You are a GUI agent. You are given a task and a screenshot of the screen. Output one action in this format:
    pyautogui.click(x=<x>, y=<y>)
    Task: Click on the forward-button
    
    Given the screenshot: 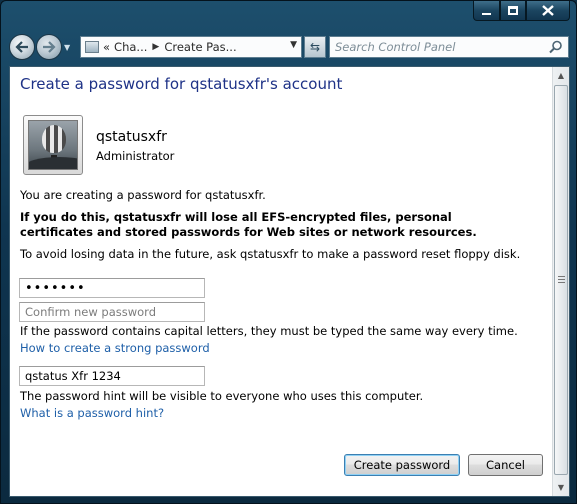 What is the action you would take?
    pyautogui.click(x=49, y=47)
    